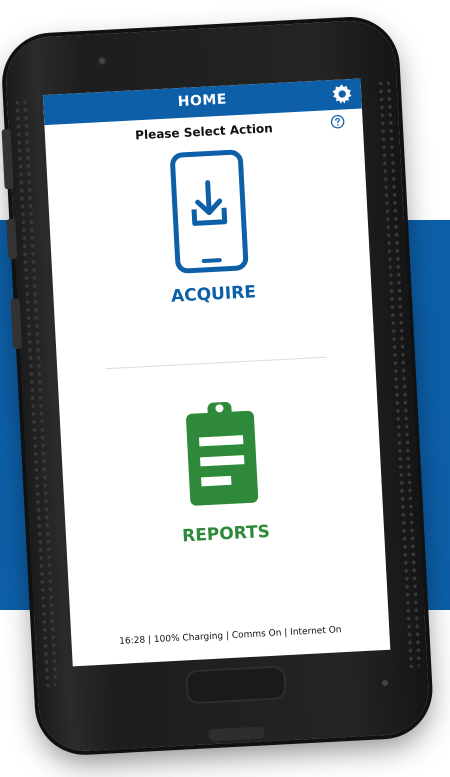 The width and height of the screenshot is (450, 777). Describe the element at coordinates (16, 324) in the screenshot. I see `side-button-bottom` at that location.